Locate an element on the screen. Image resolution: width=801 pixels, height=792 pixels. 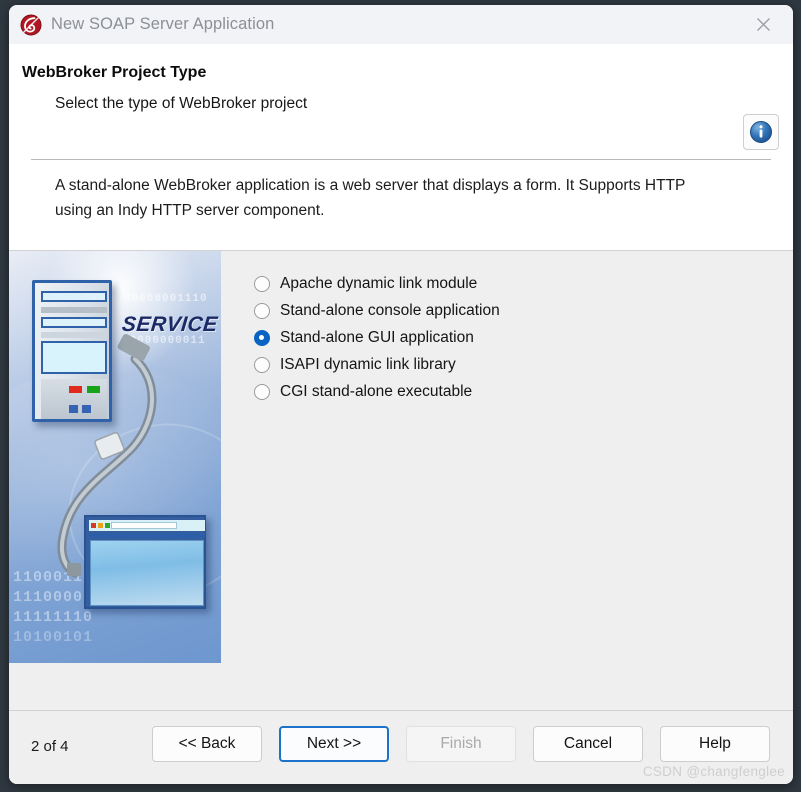
window-mockup-graphic is located at coordinates (145, 562).